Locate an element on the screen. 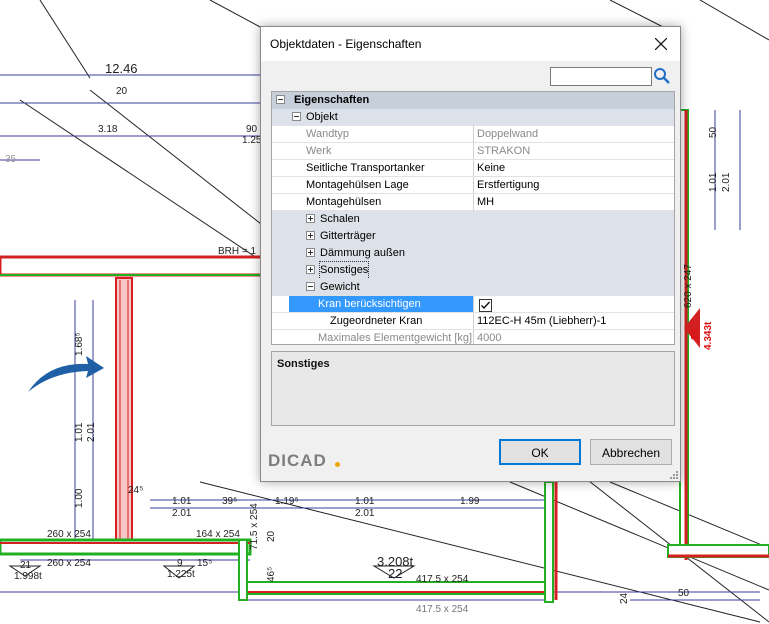  group-schalen: Schalen is located at coordinates (473, 219).